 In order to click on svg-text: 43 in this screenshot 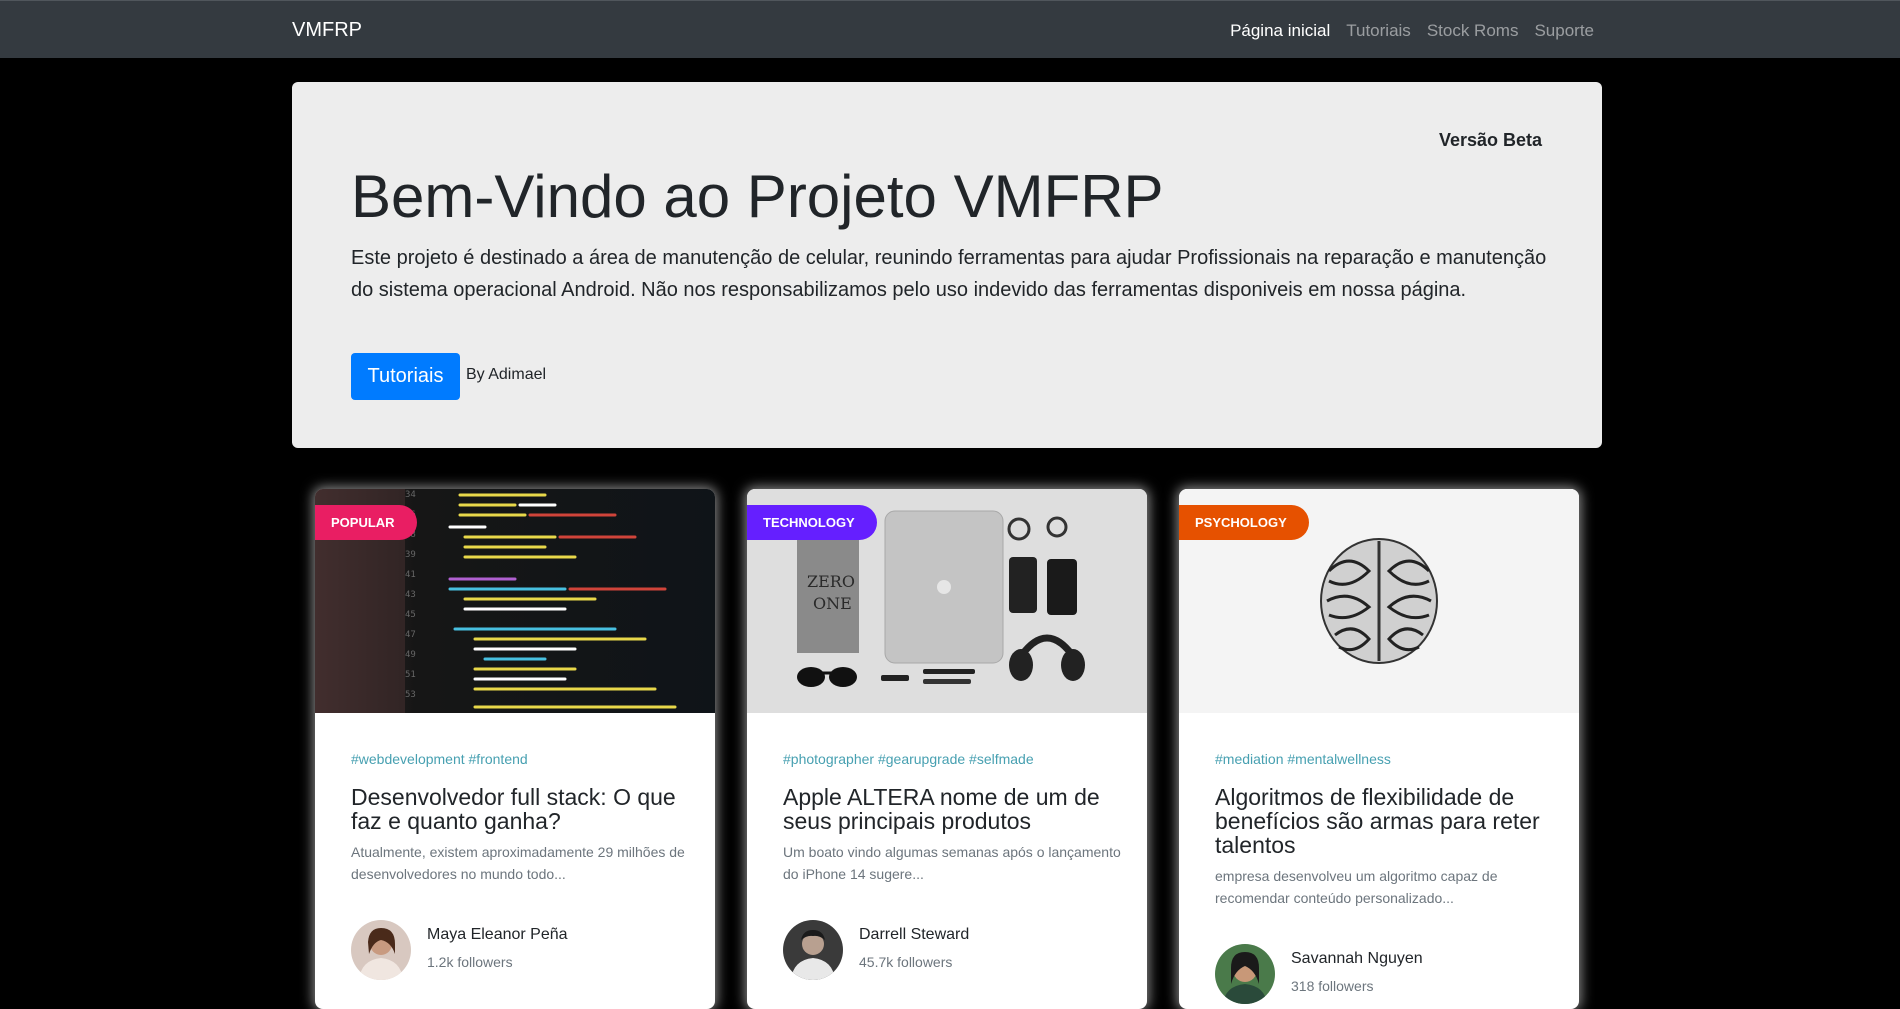, I will do `click(410, 595)`.